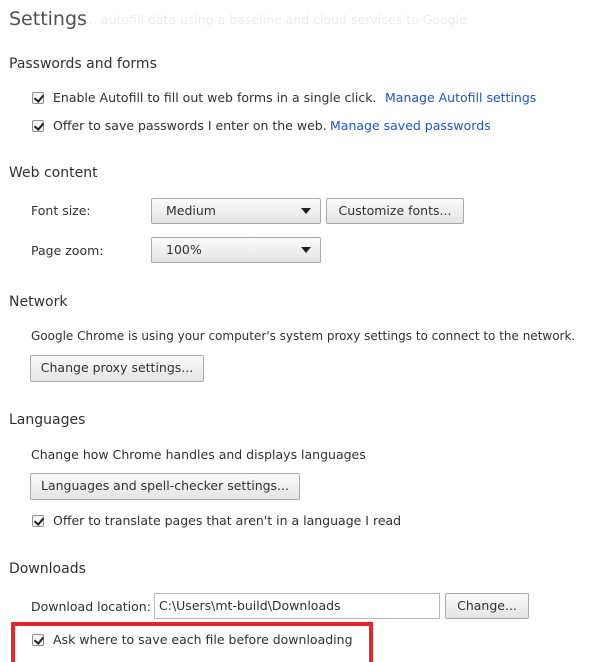 The height and width of the screenshot is (662, 592). What do you see at coordinates (48, 19) in the screenshot?
I see `page-title: Settings` at bounding box center [48, 19].